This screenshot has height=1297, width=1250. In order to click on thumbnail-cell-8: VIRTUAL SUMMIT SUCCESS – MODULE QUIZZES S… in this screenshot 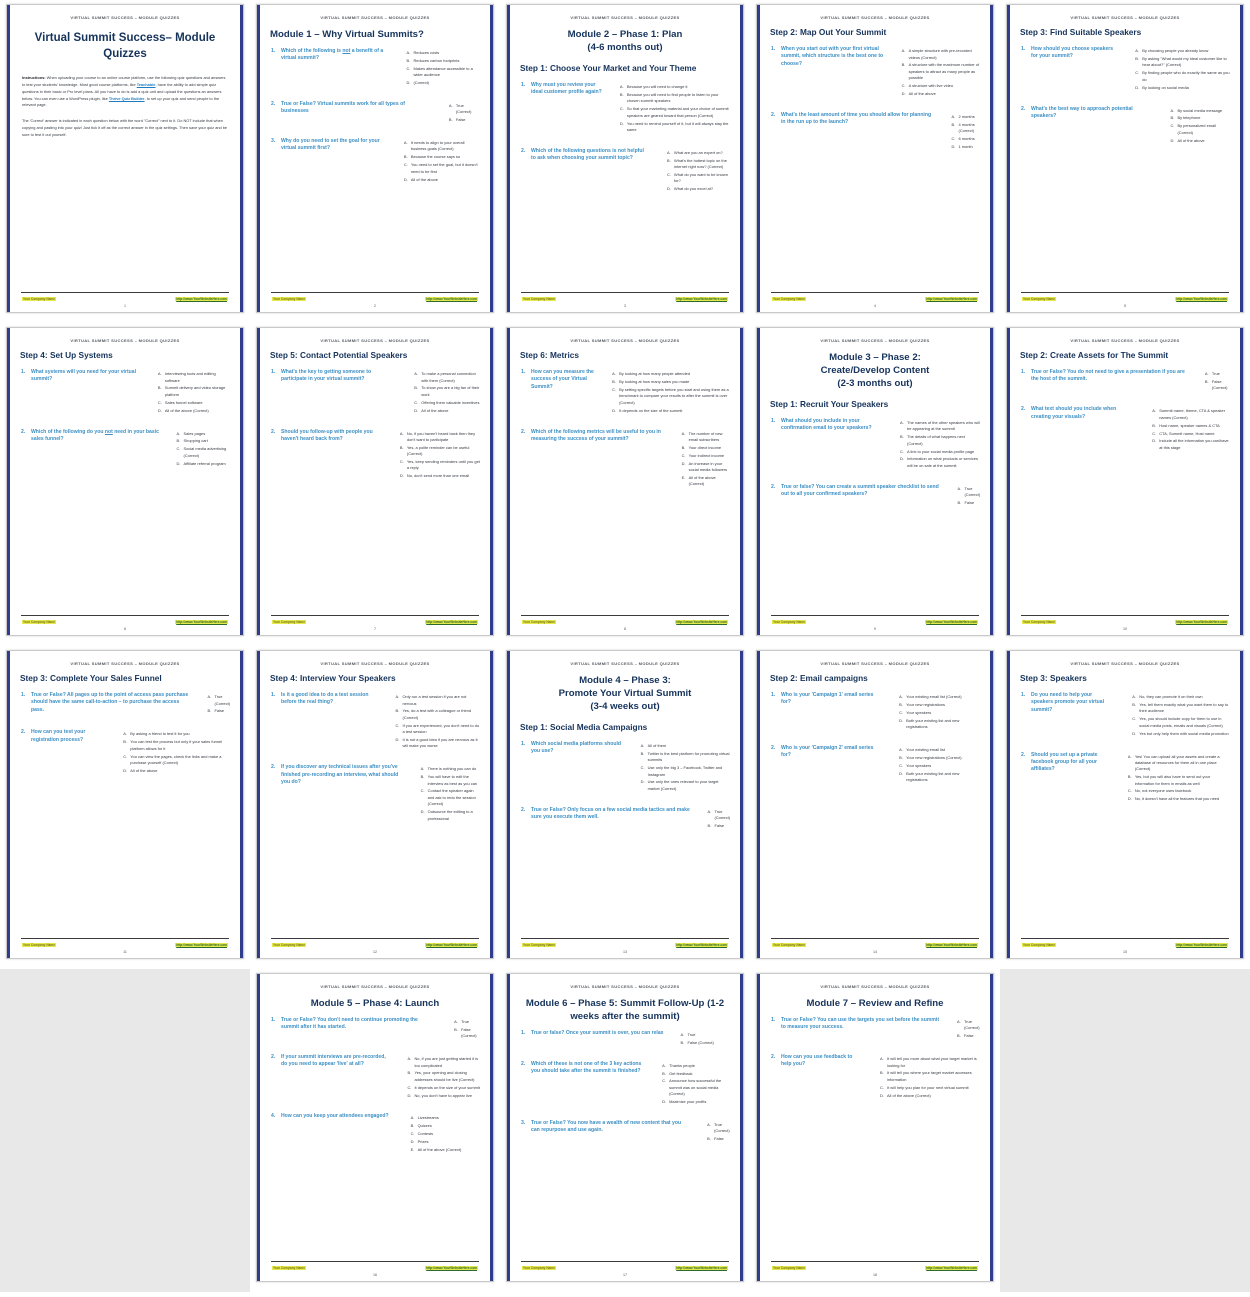, I will do `click(625, 484)`.